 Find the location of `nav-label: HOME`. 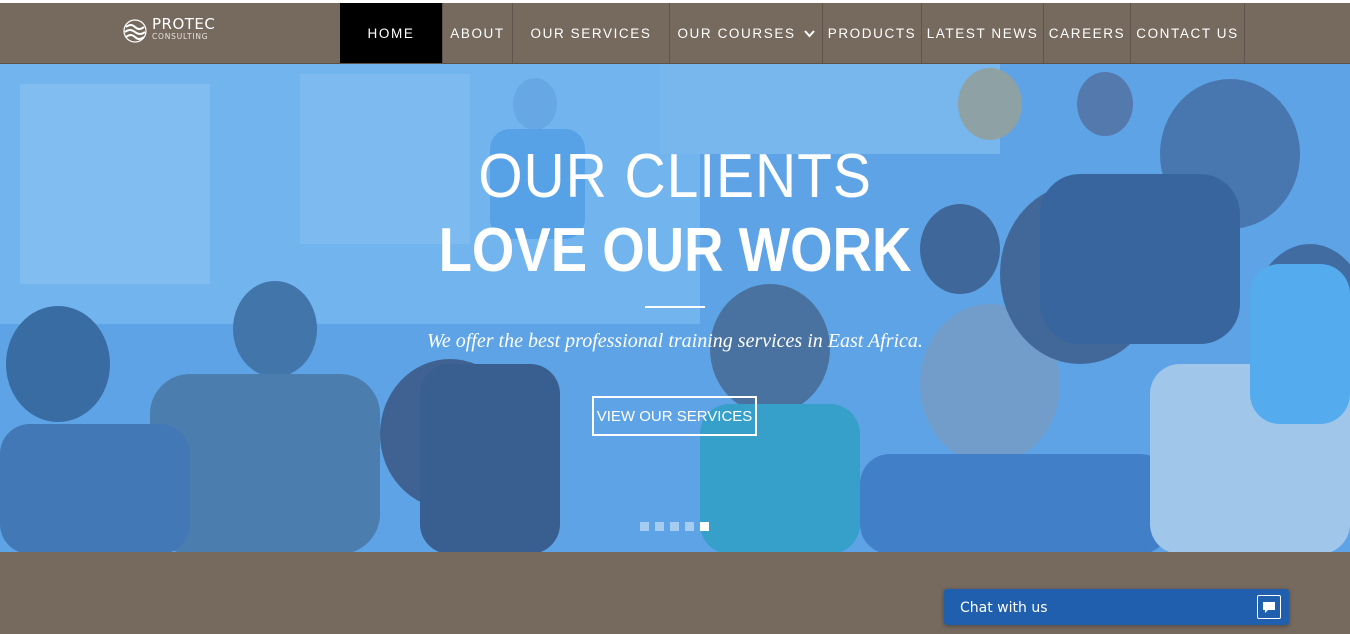

nav-label: HOME is located at coordinates (391, 33).